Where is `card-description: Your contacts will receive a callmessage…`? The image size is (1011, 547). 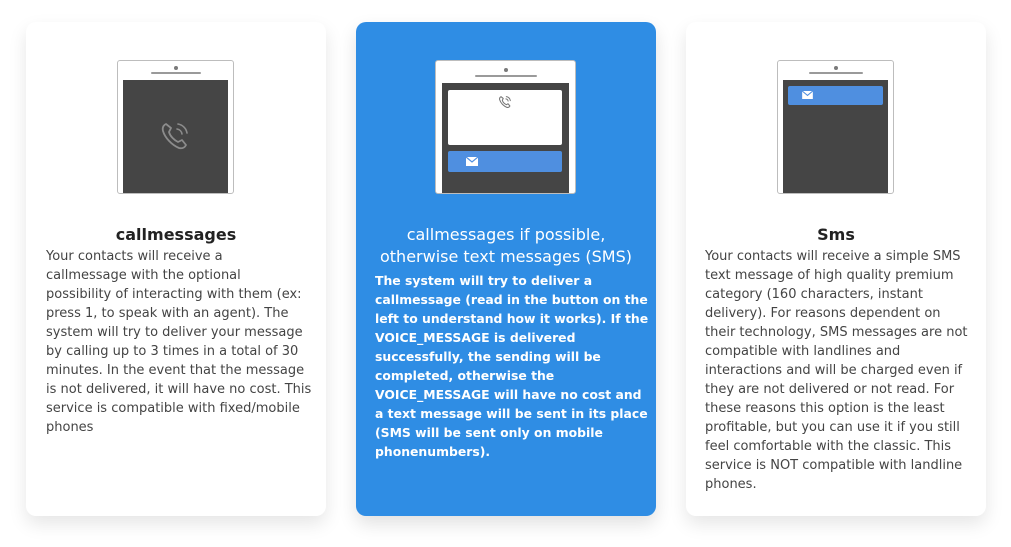 card-description: Your contacts will receive a callmessage… is located at coordinates (179, 342).